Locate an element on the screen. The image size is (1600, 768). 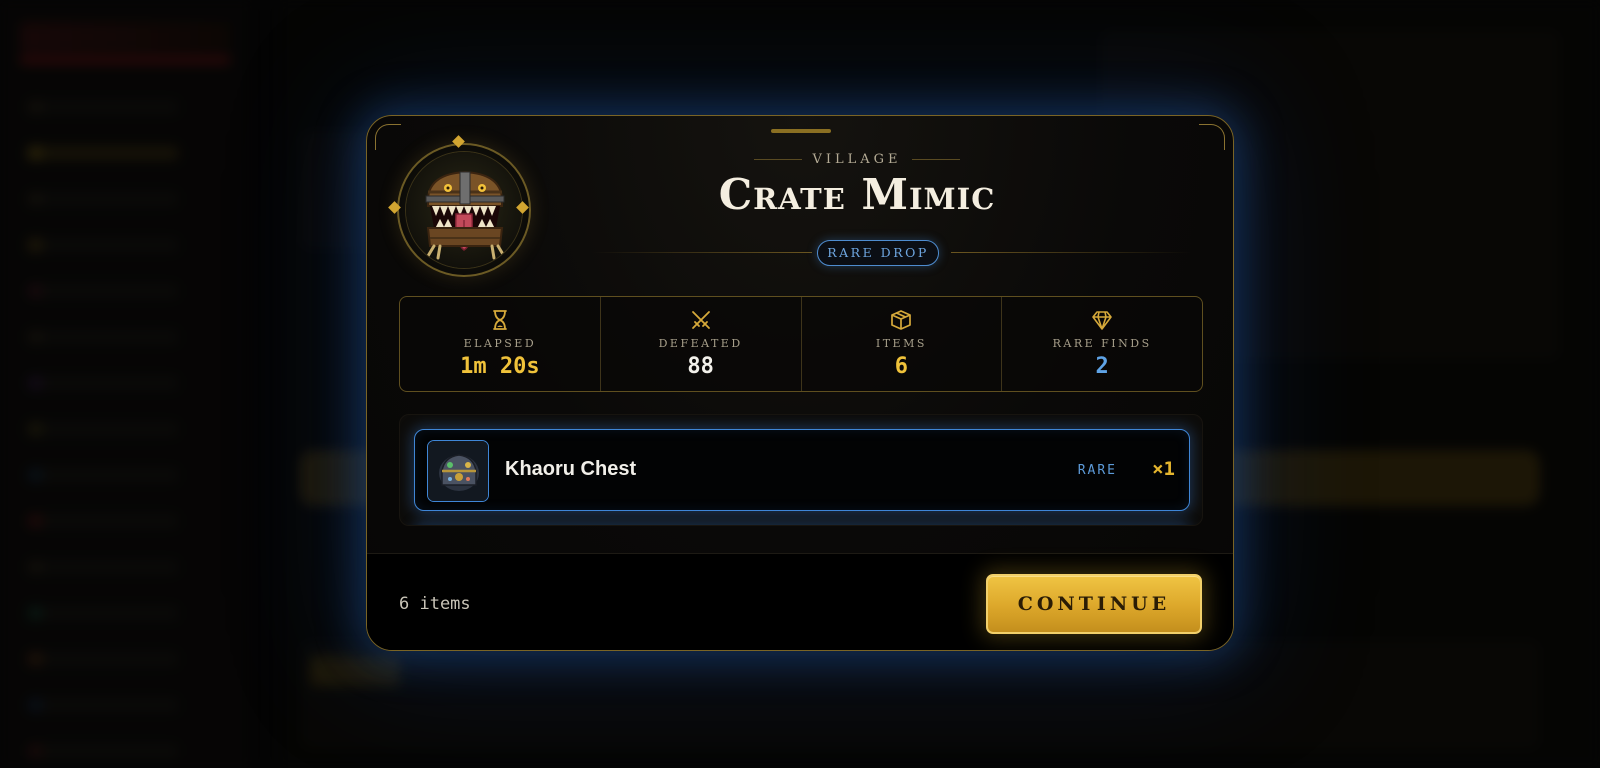
loot-item-name: Khaoru Chest is located at coordinates (571, 469).